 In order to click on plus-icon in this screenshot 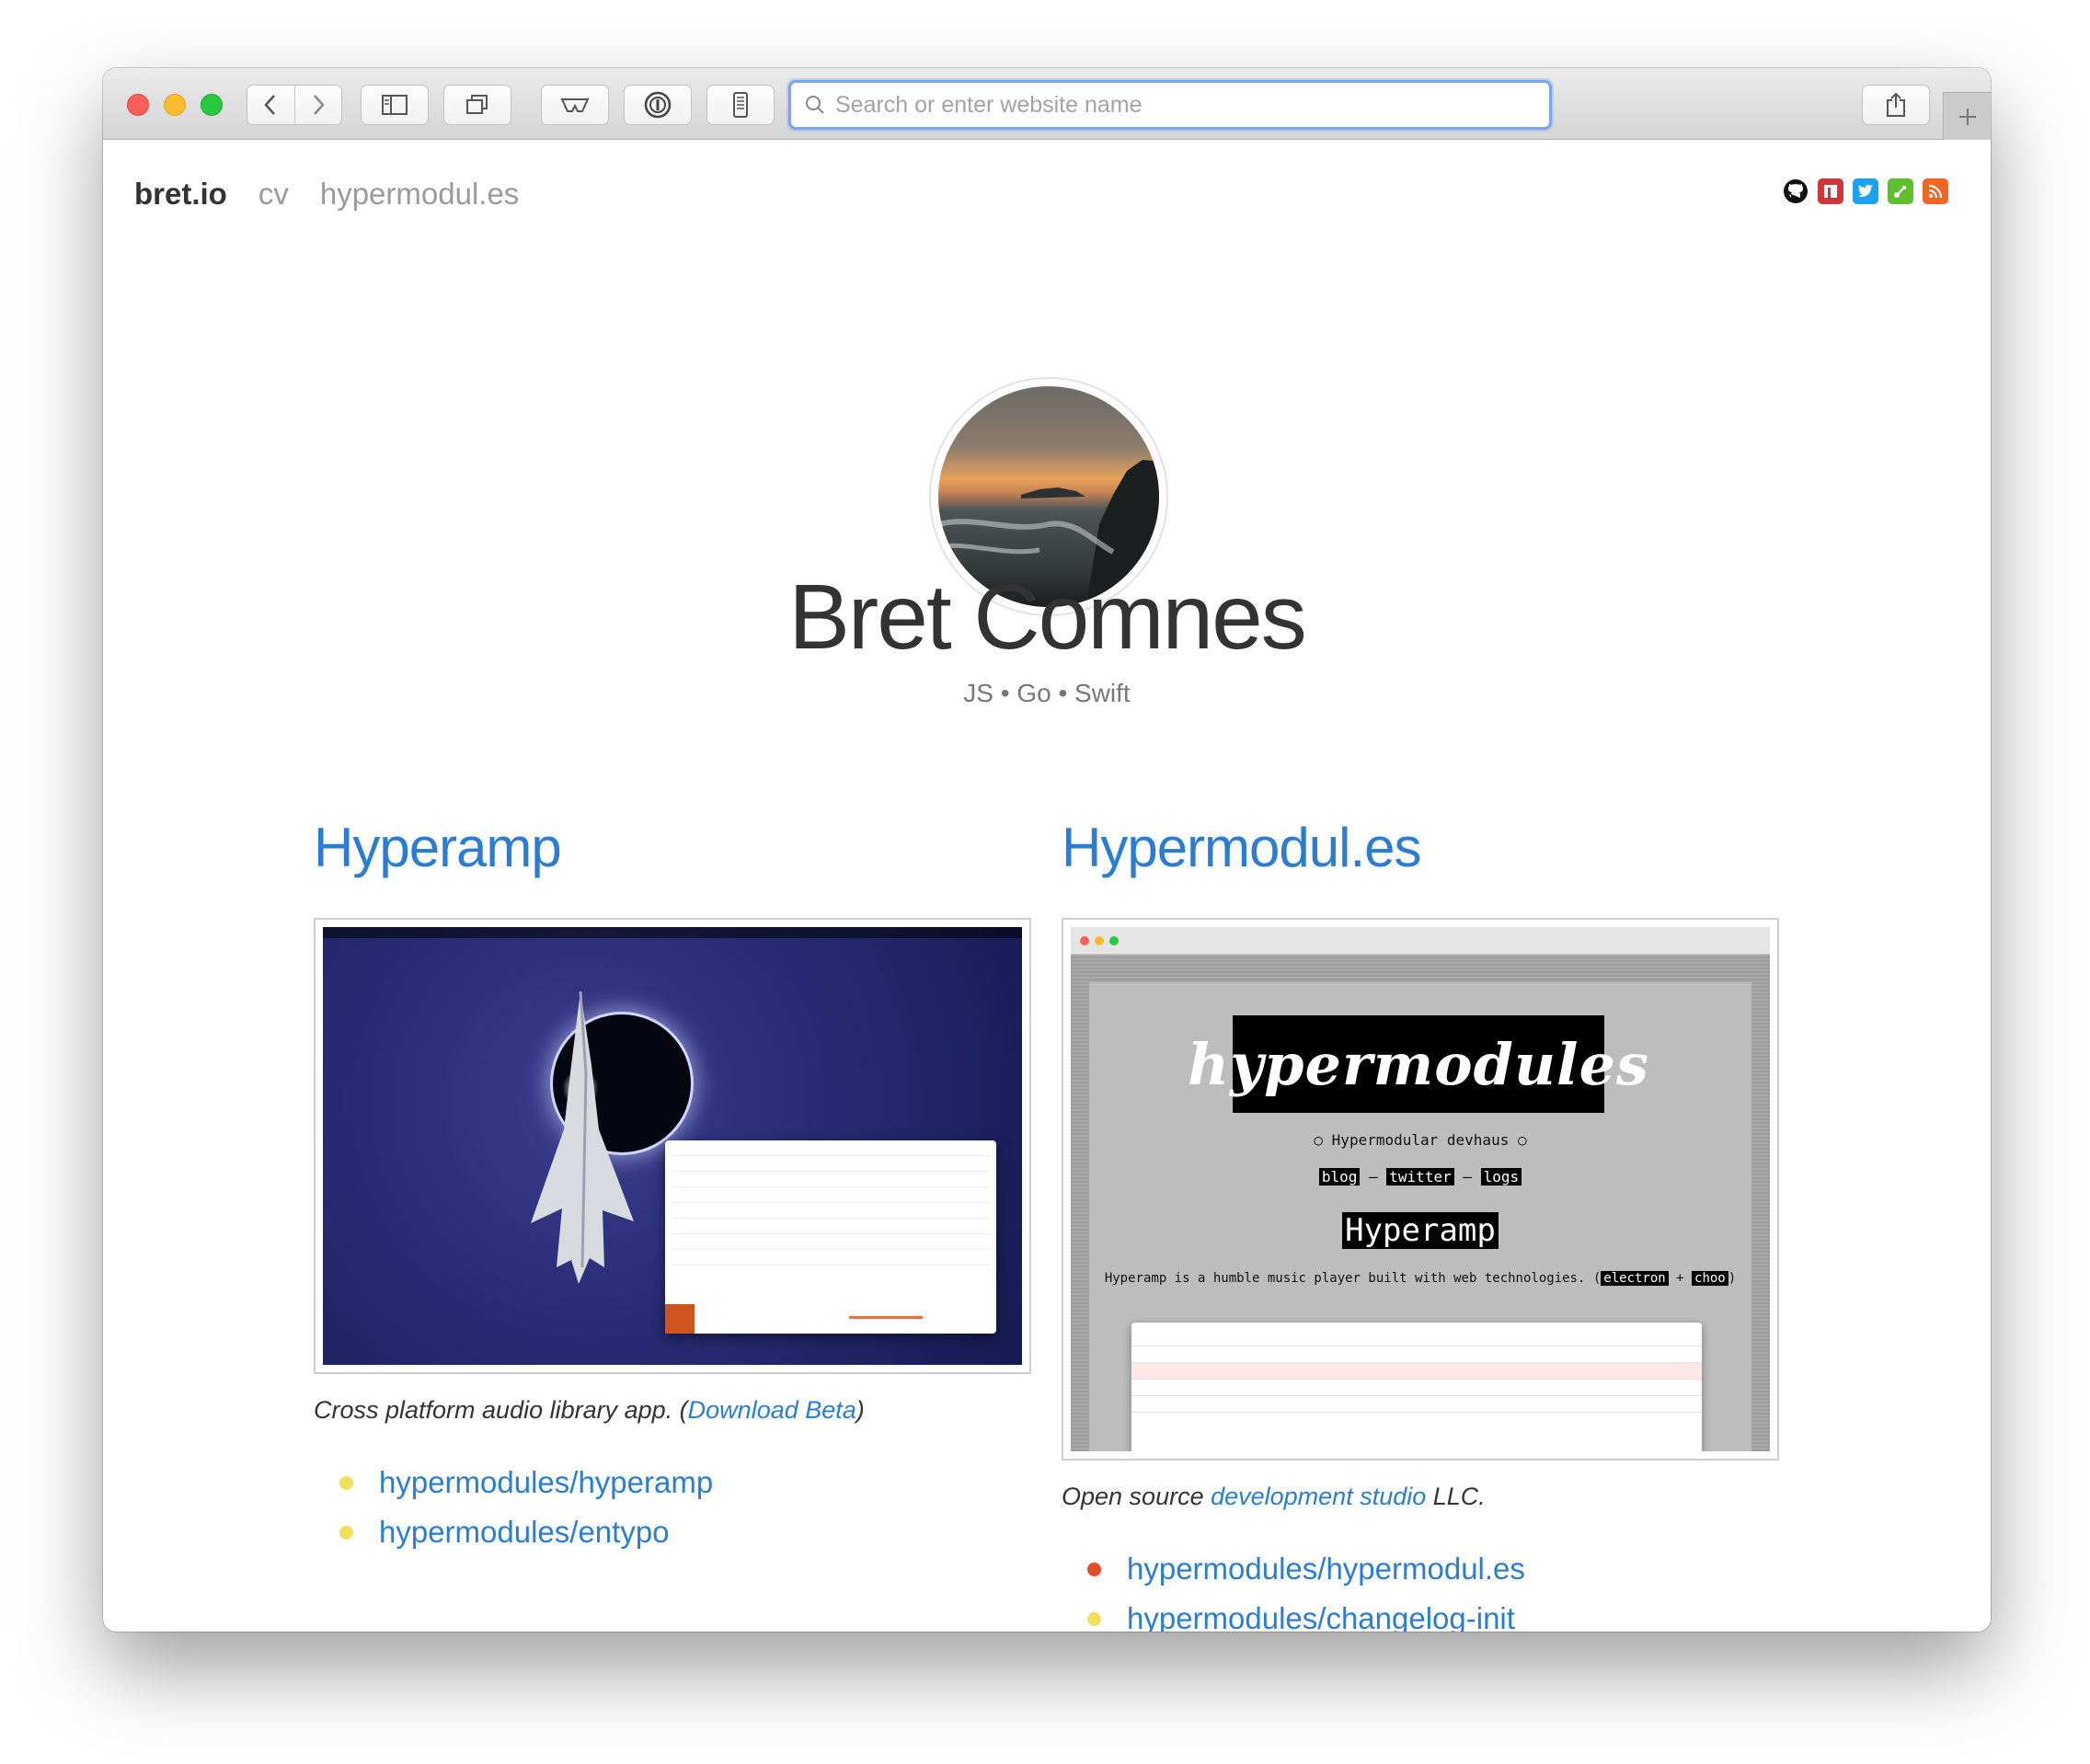, I will do `click(1967, 116)`.